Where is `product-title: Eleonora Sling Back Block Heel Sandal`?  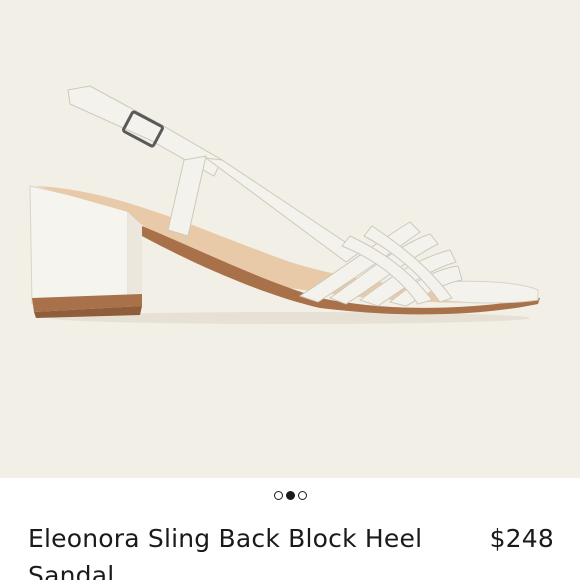 product-title: Eleonora Sling Back Block Heel Sandal is located at coordinates (225, 552).